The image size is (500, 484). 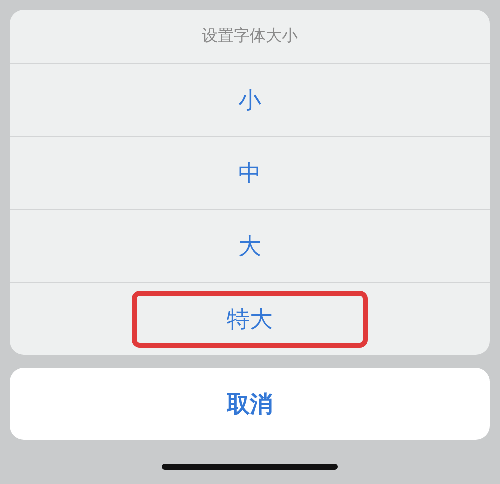 I want to click on font-size-option: 特大, so click(x=250, y=319).